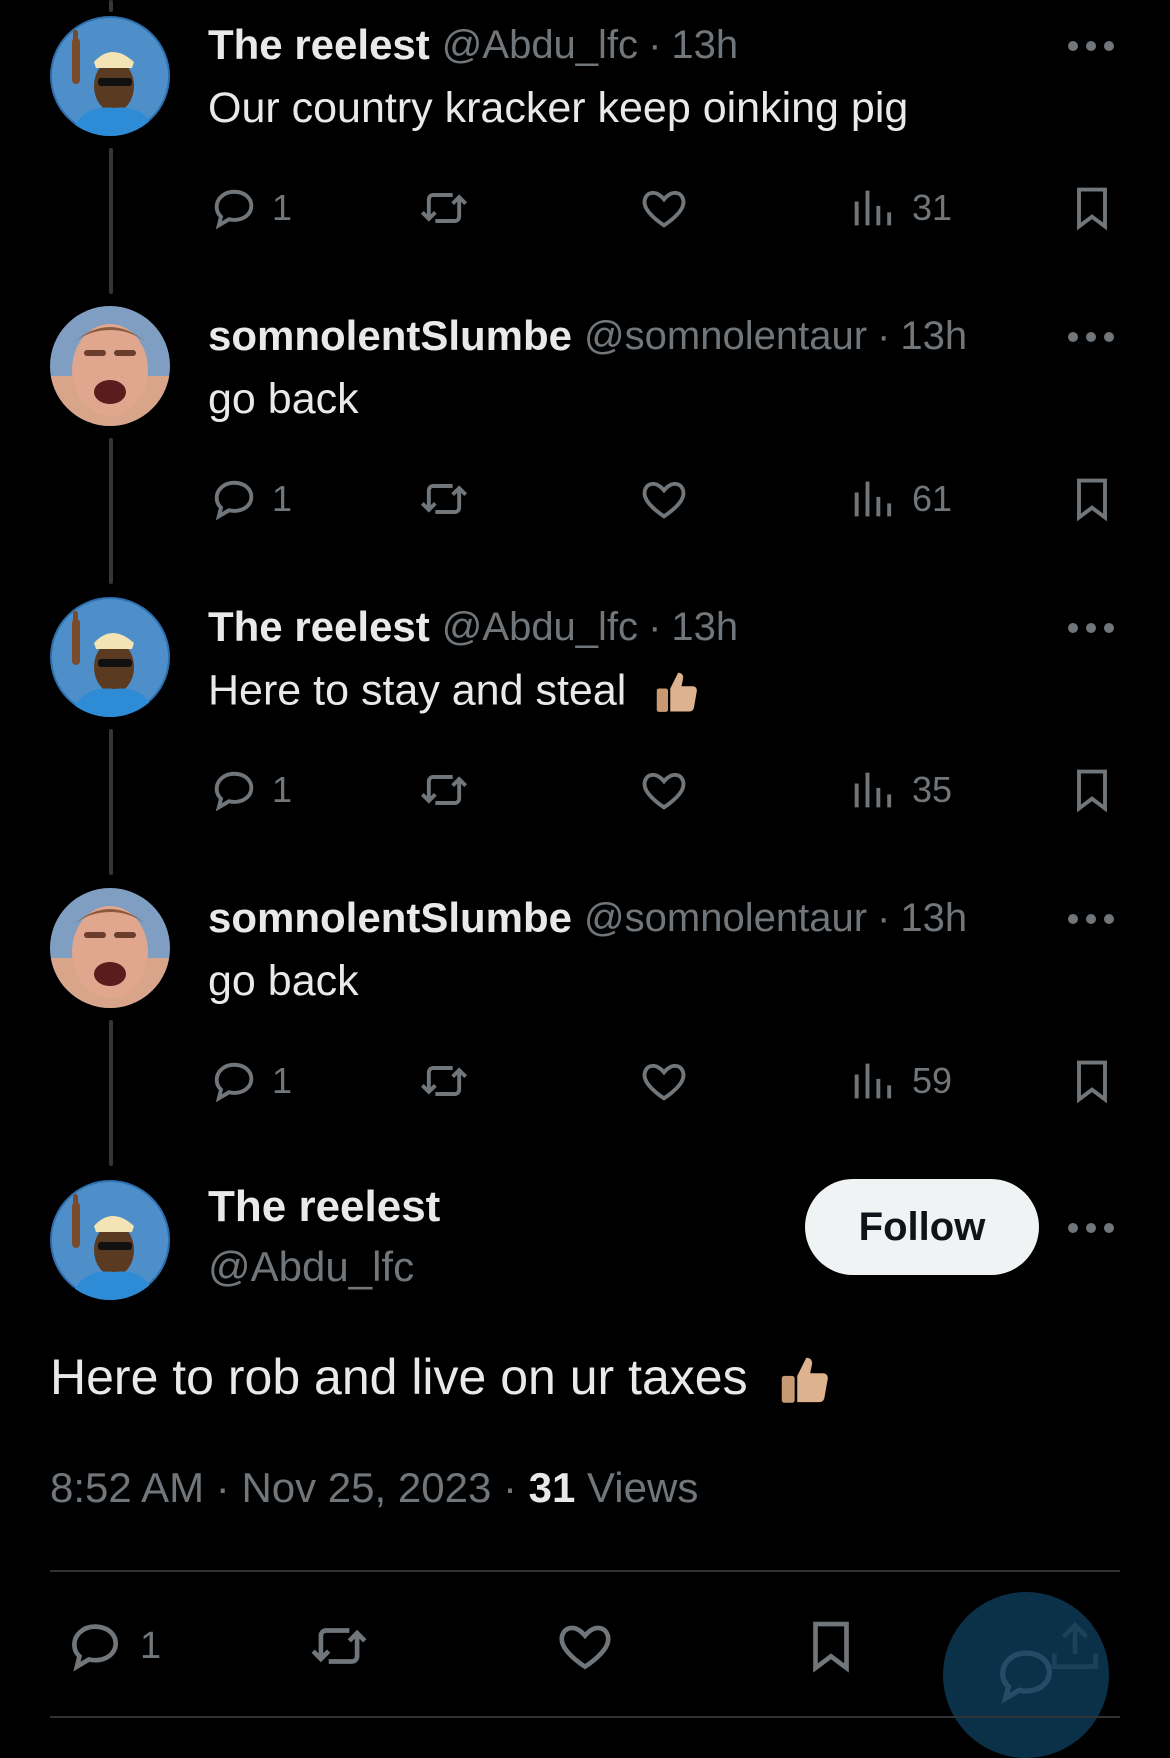  I want to click on tweet-text-content: Here to rob and live on ur taxes, so click(399, 1377).